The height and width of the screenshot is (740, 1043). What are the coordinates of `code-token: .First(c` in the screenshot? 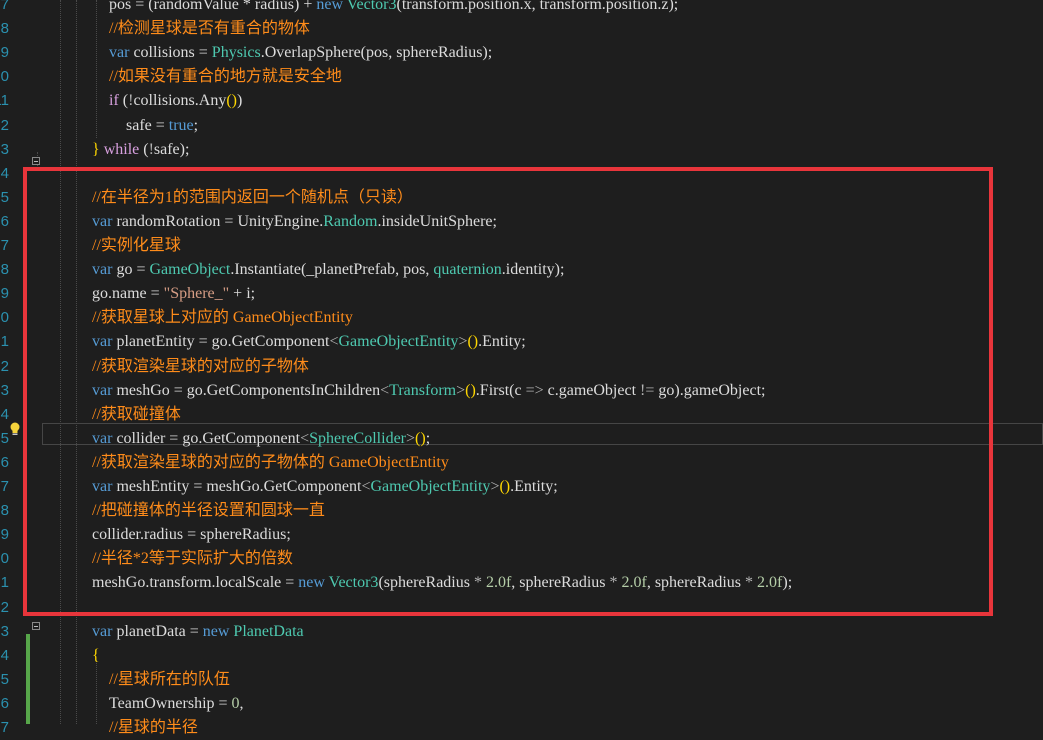 It's located at (500, 390).